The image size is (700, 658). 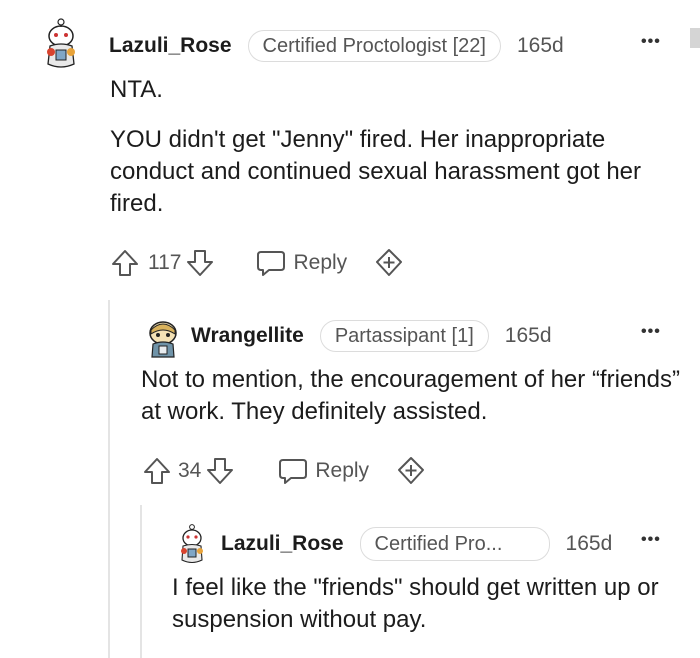 What do you see at coordinates (695, 38) in the screenshot?
I see `scrollbar-thumb` at bounding box center [695, 38].